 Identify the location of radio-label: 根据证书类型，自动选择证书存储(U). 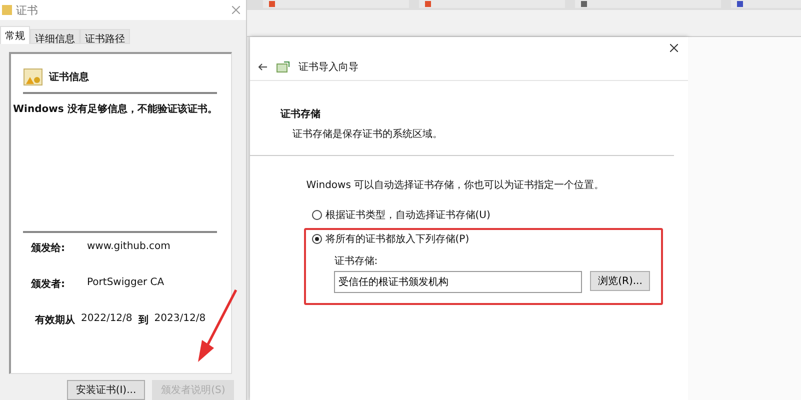
(407, 215).